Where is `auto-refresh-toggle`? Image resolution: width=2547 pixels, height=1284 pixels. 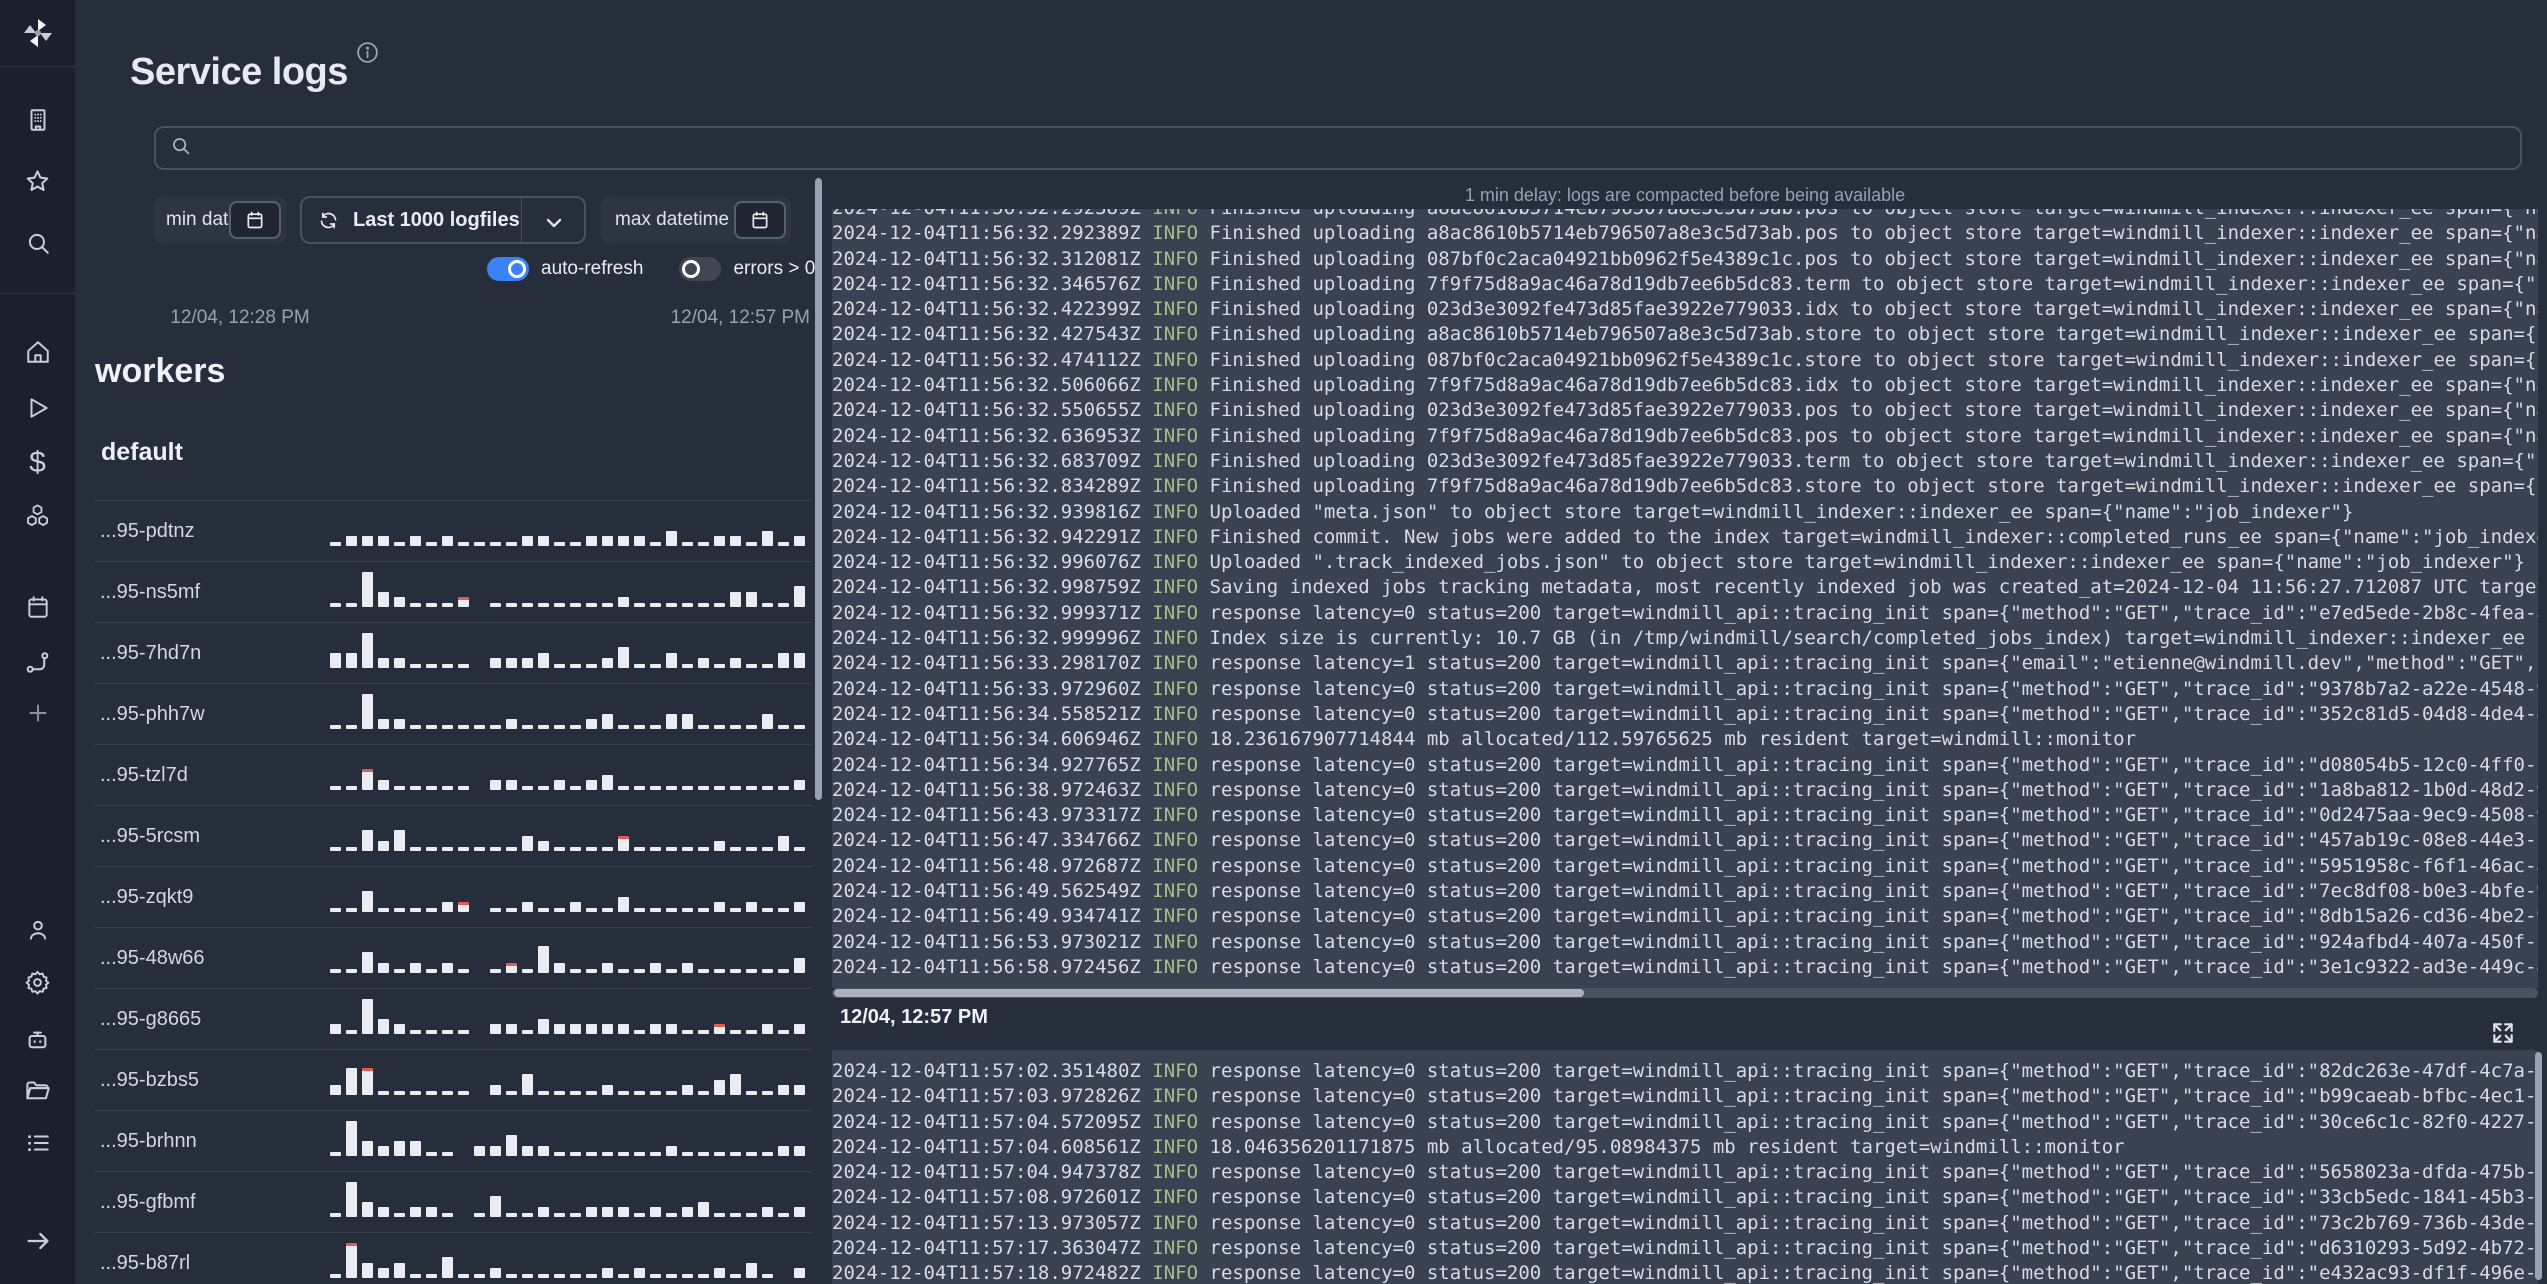 auto-refresh-toggle is located at coordinates (508, 269).